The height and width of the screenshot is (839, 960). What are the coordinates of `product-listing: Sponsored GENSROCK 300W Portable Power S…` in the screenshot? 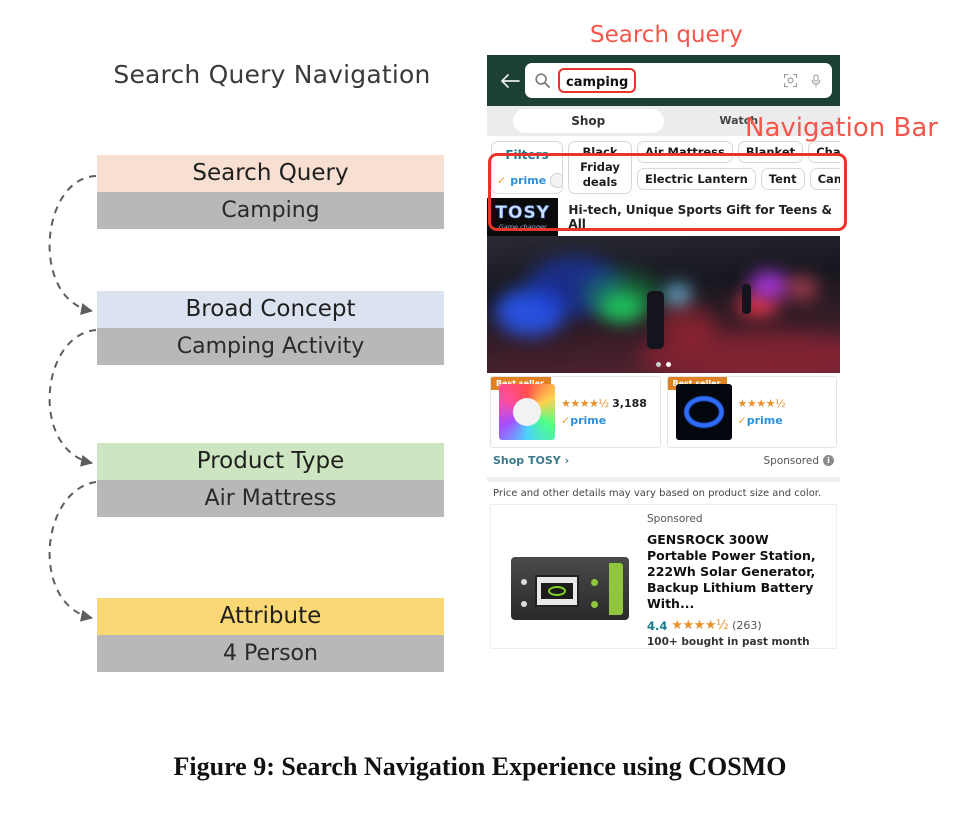 It's located at (663, 576).